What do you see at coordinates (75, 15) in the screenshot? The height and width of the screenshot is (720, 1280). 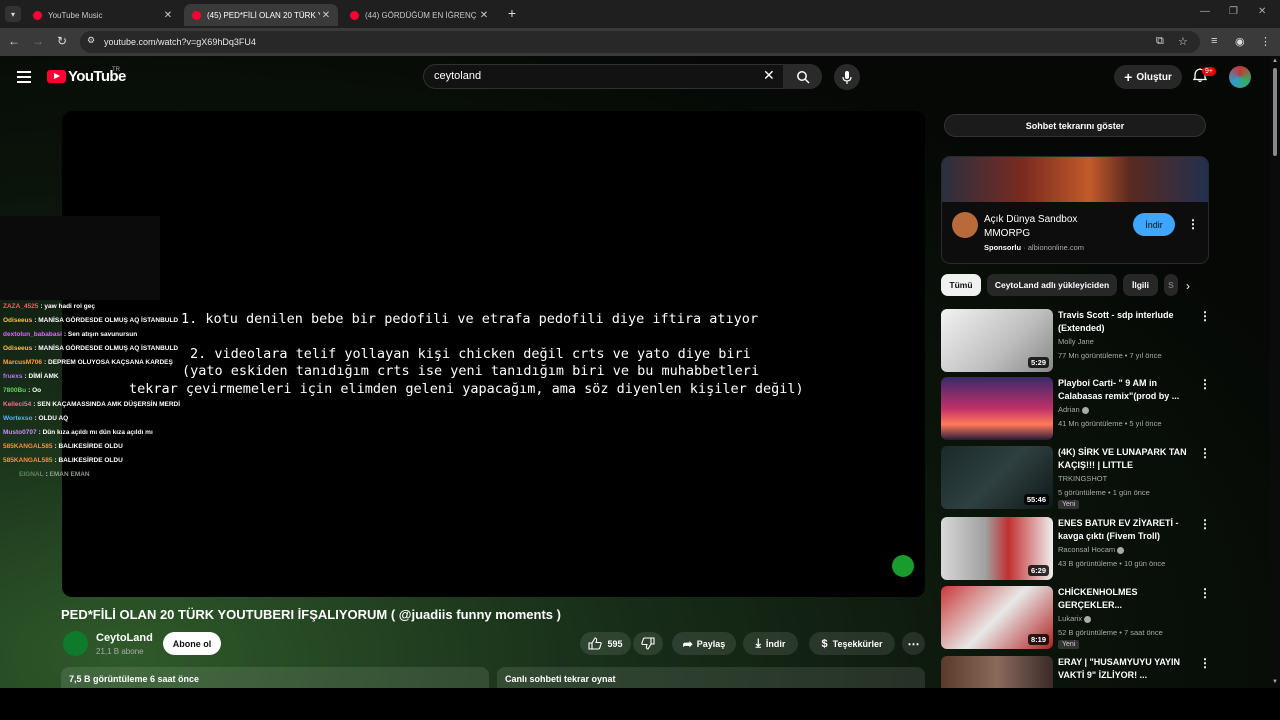 I see `tab-title: YouTube Music` at bounding box center [75, 15].